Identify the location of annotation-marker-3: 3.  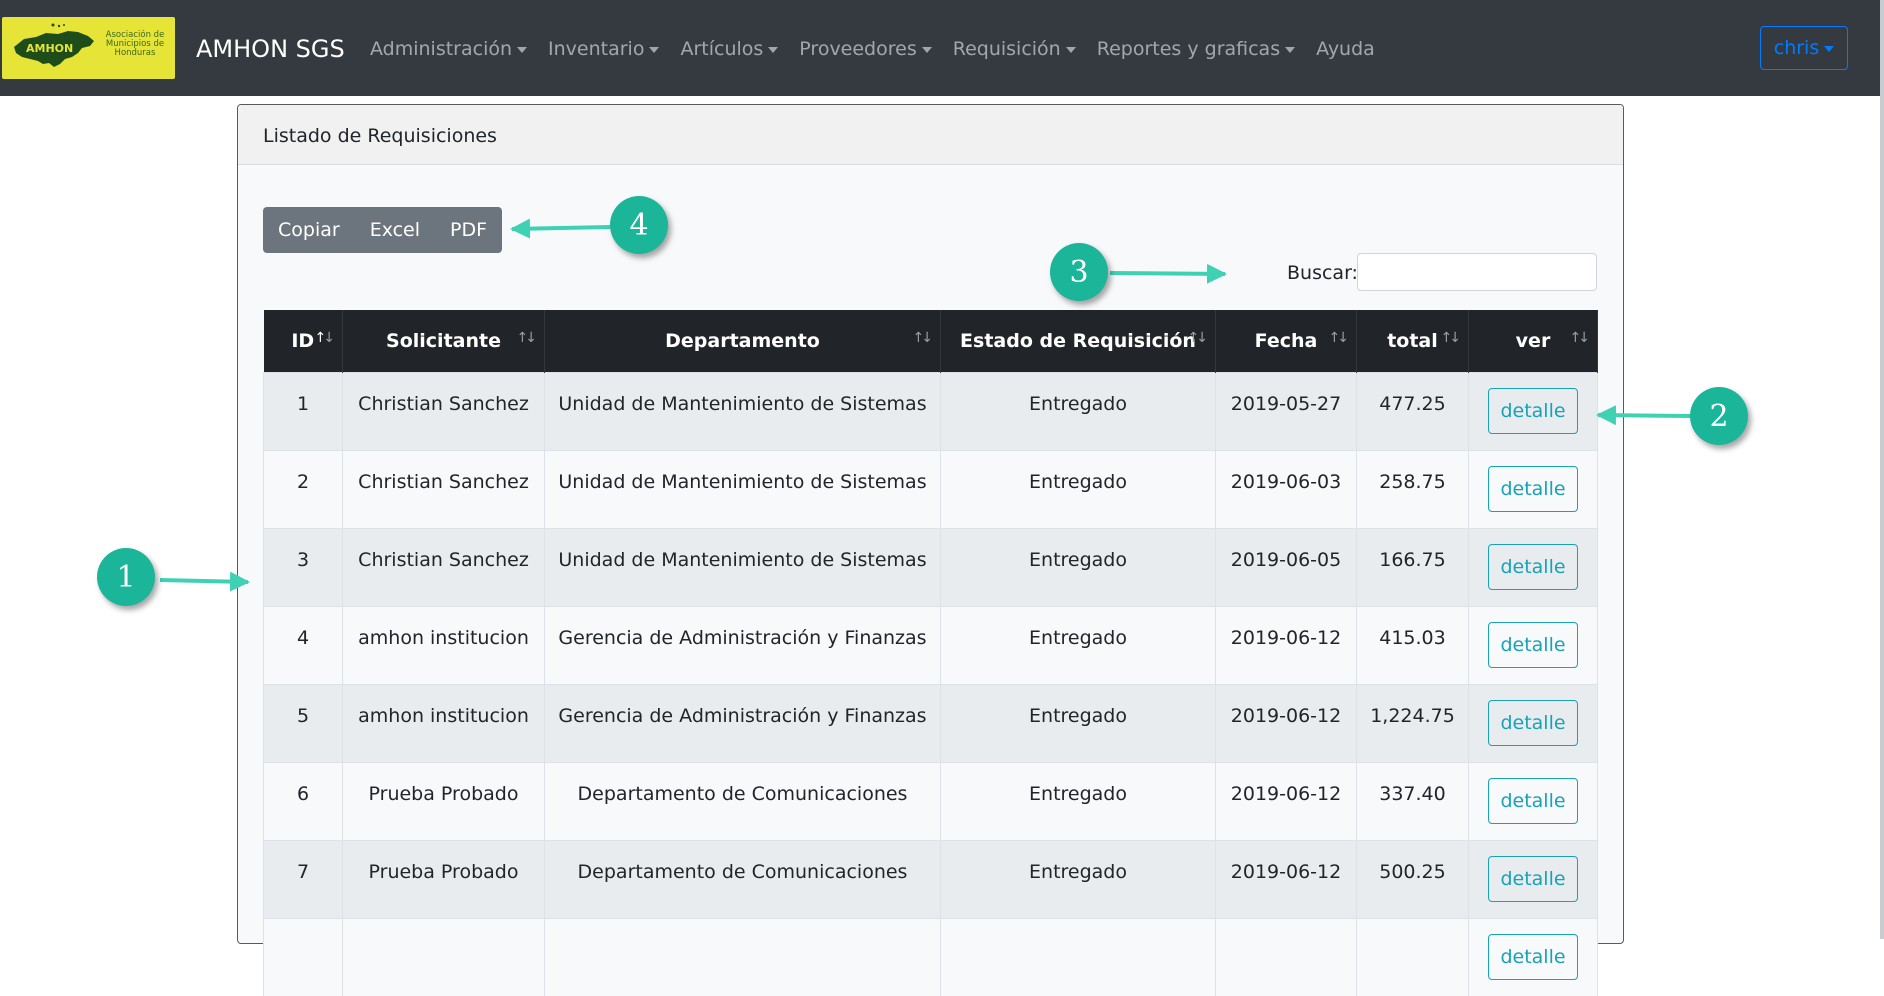
(1079, 272).